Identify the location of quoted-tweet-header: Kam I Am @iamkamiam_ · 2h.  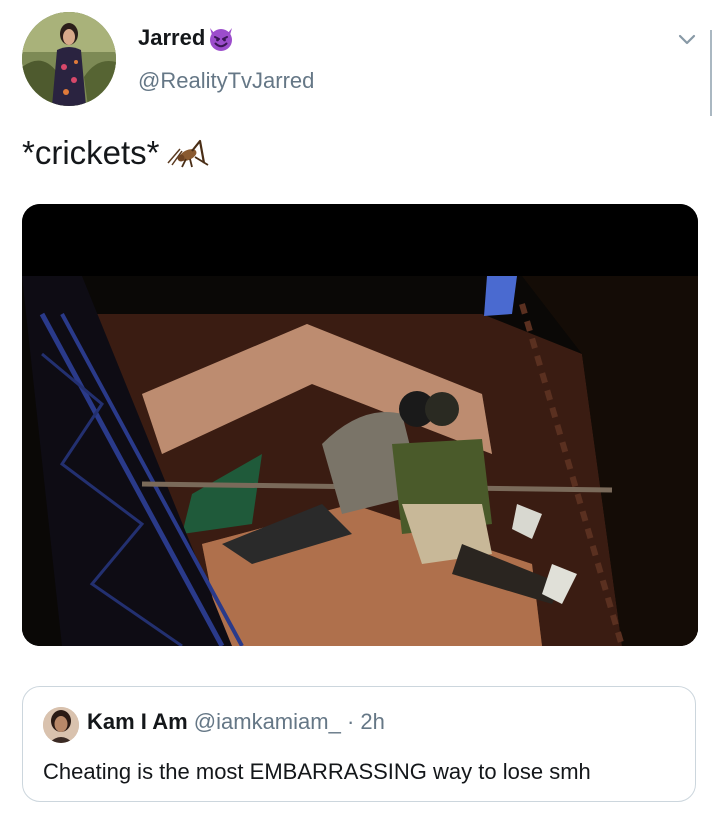
(236, 722).